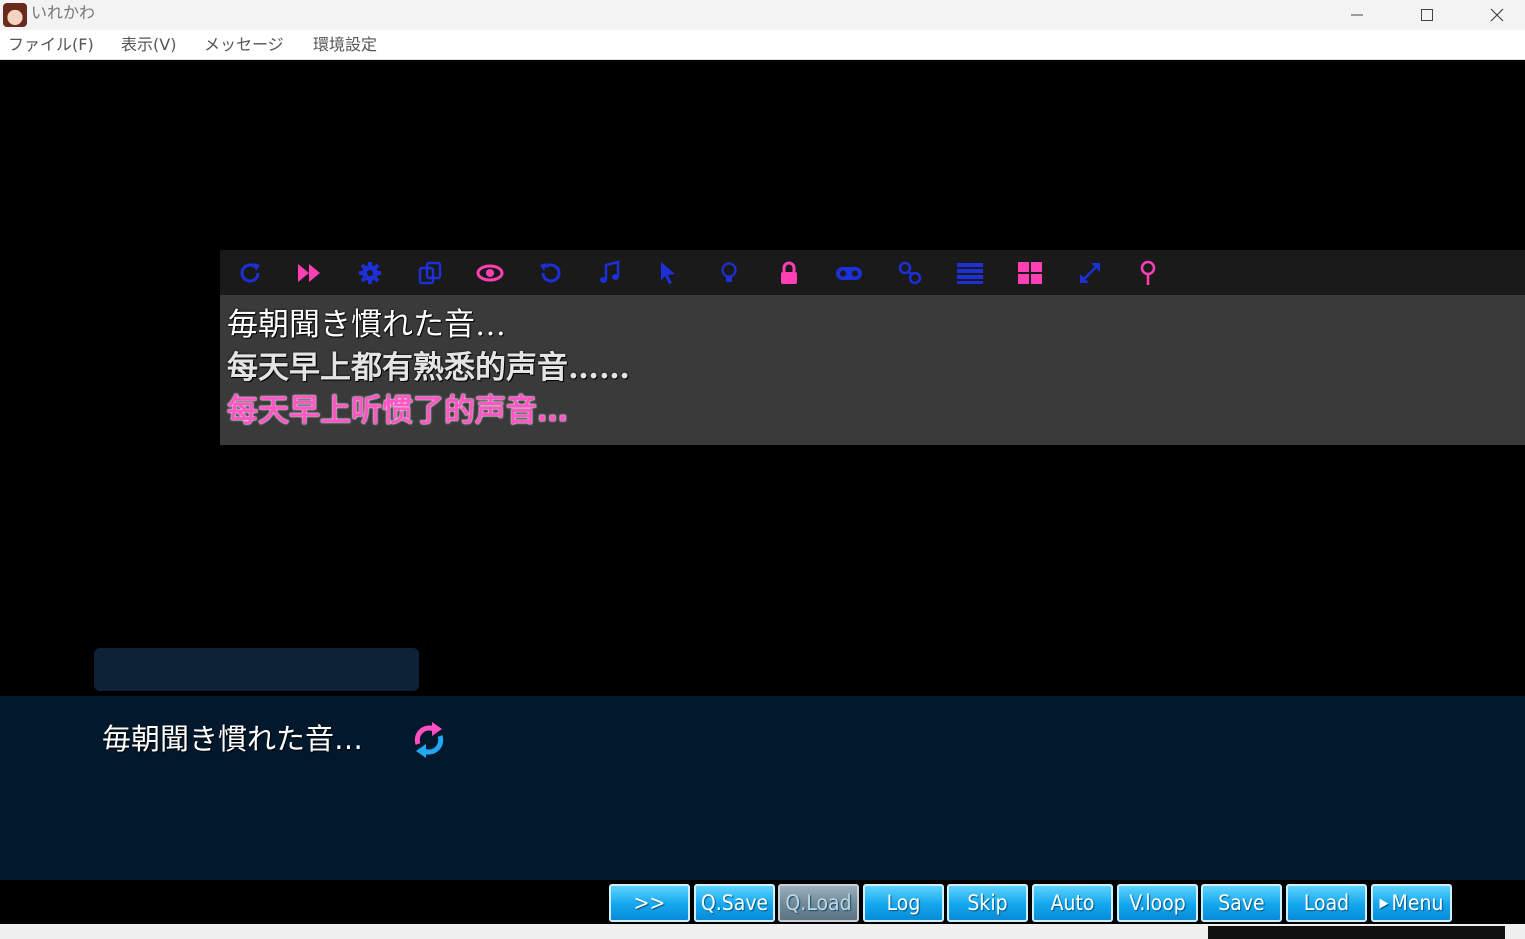 The height and width of the screenshot is (939, 1525). Describe the element at coordinates (789, 273) in the screenshot. I see `lock-icon` at that location.